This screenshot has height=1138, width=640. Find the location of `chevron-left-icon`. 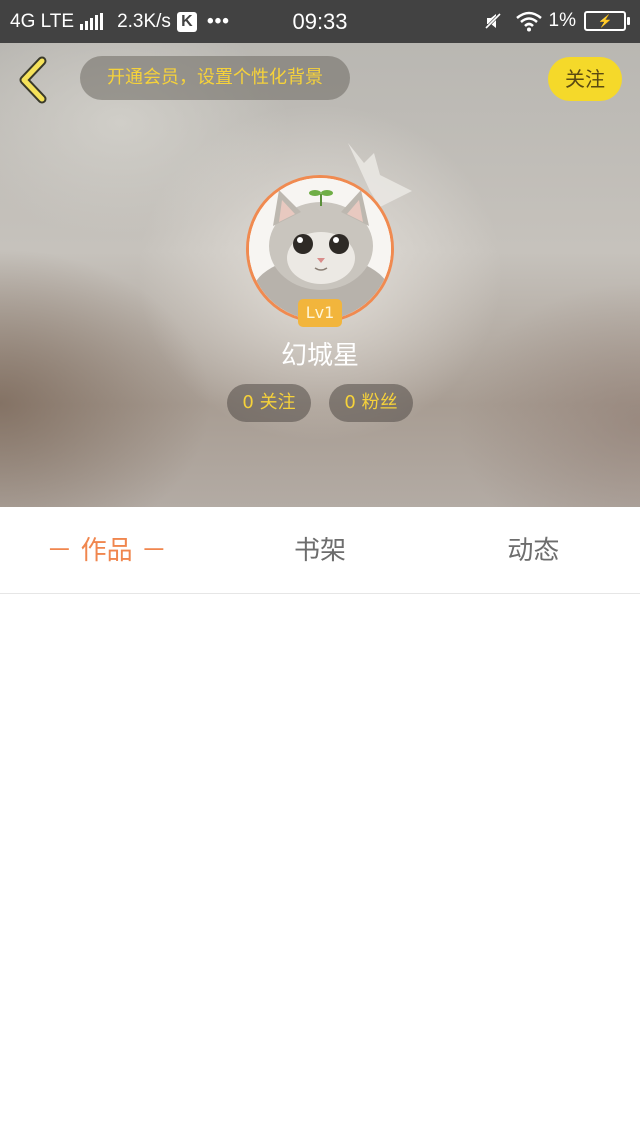

chevron-left-icon is located at coordinates (33, 80).